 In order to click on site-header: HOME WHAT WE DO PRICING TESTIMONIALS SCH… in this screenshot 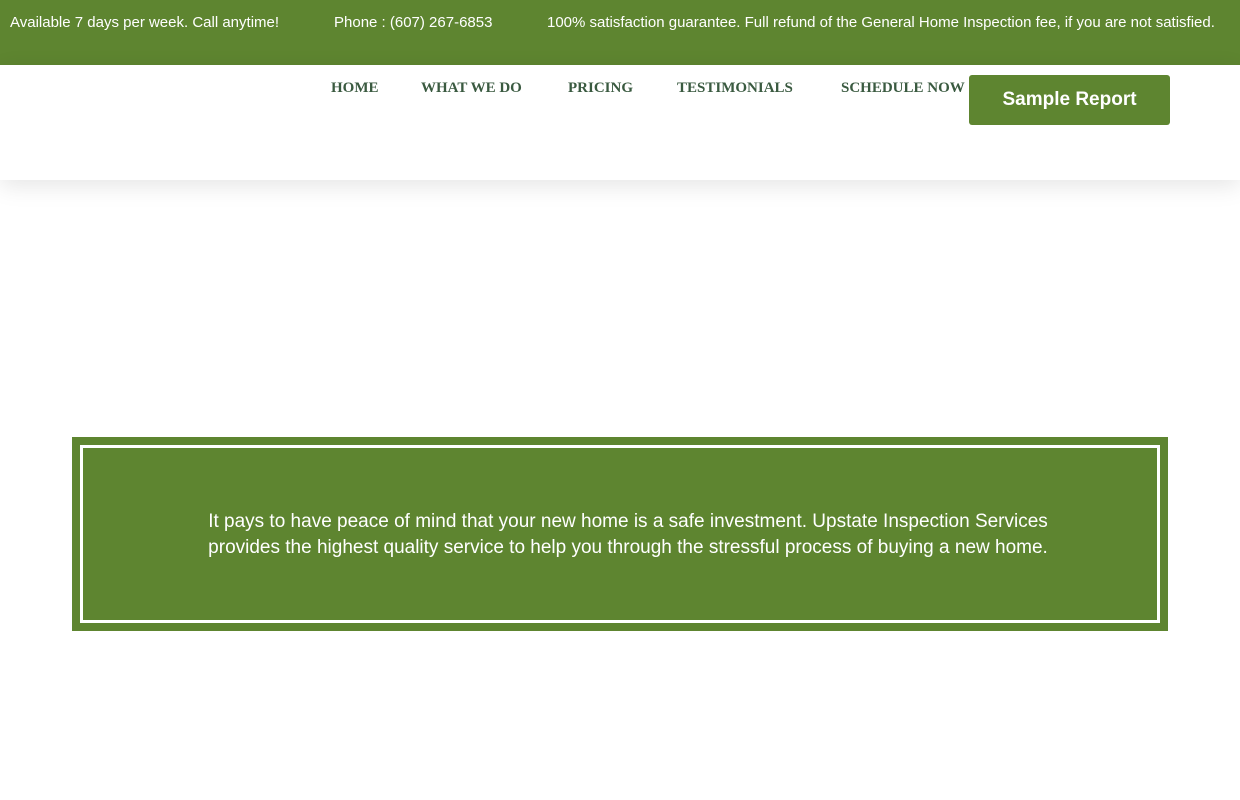, I will do `click(620, 122)`.